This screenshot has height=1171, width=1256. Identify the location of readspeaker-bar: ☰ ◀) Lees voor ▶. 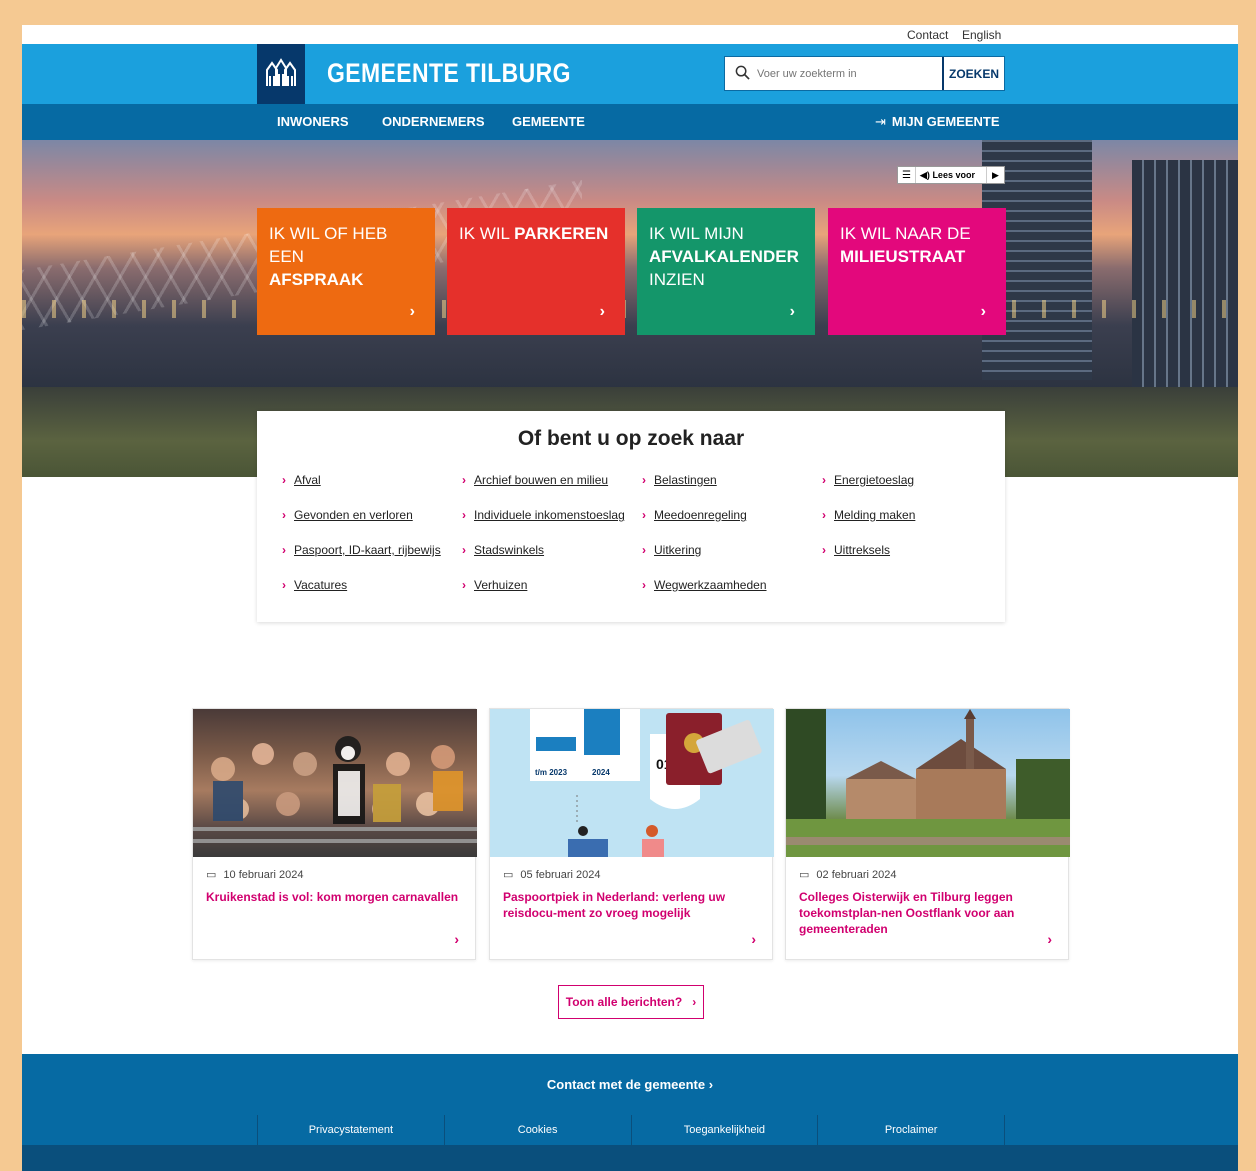
(951, 175).